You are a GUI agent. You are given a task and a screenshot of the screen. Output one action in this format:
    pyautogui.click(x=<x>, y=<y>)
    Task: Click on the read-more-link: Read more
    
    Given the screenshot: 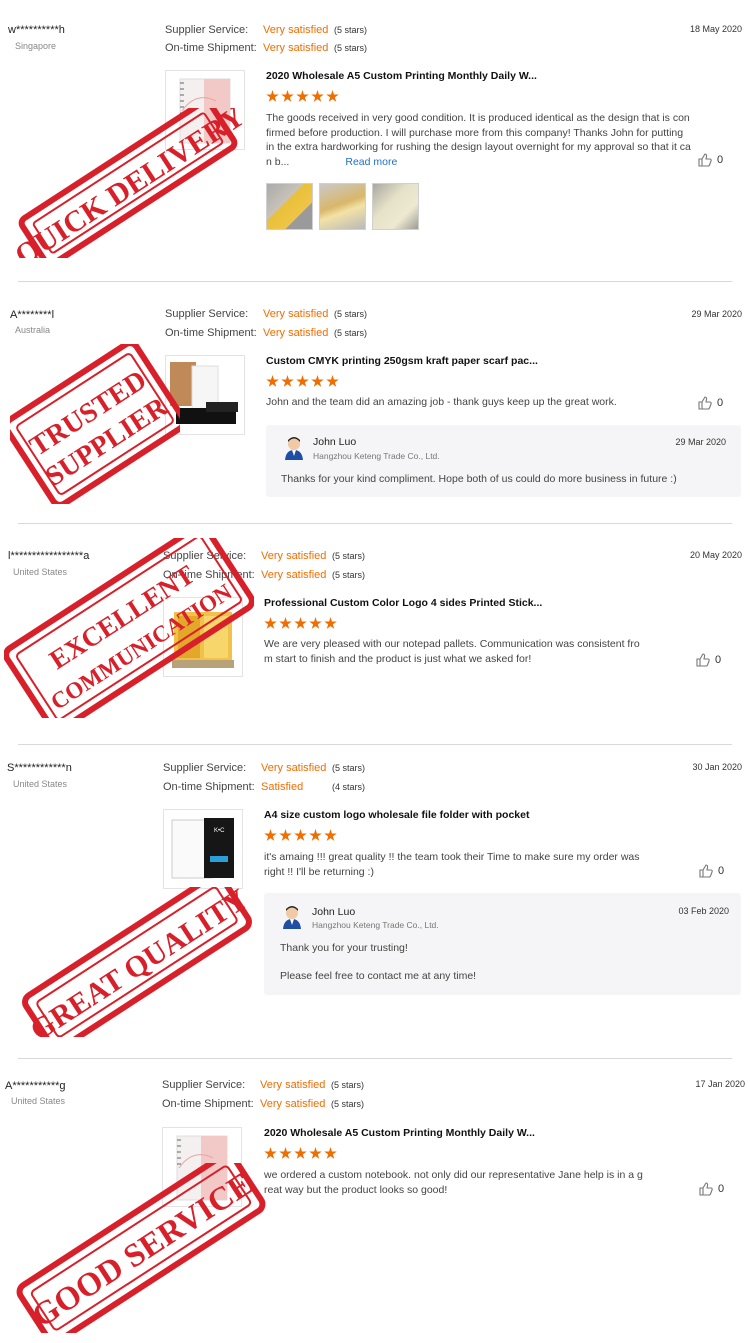 What is the action you would take?
    pyautogui.click(x=371, y=162)
    